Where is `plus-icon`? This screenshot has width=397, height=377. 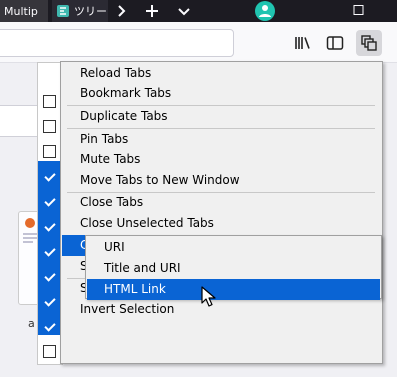 plus-icon is located at coordinates (152, 11).